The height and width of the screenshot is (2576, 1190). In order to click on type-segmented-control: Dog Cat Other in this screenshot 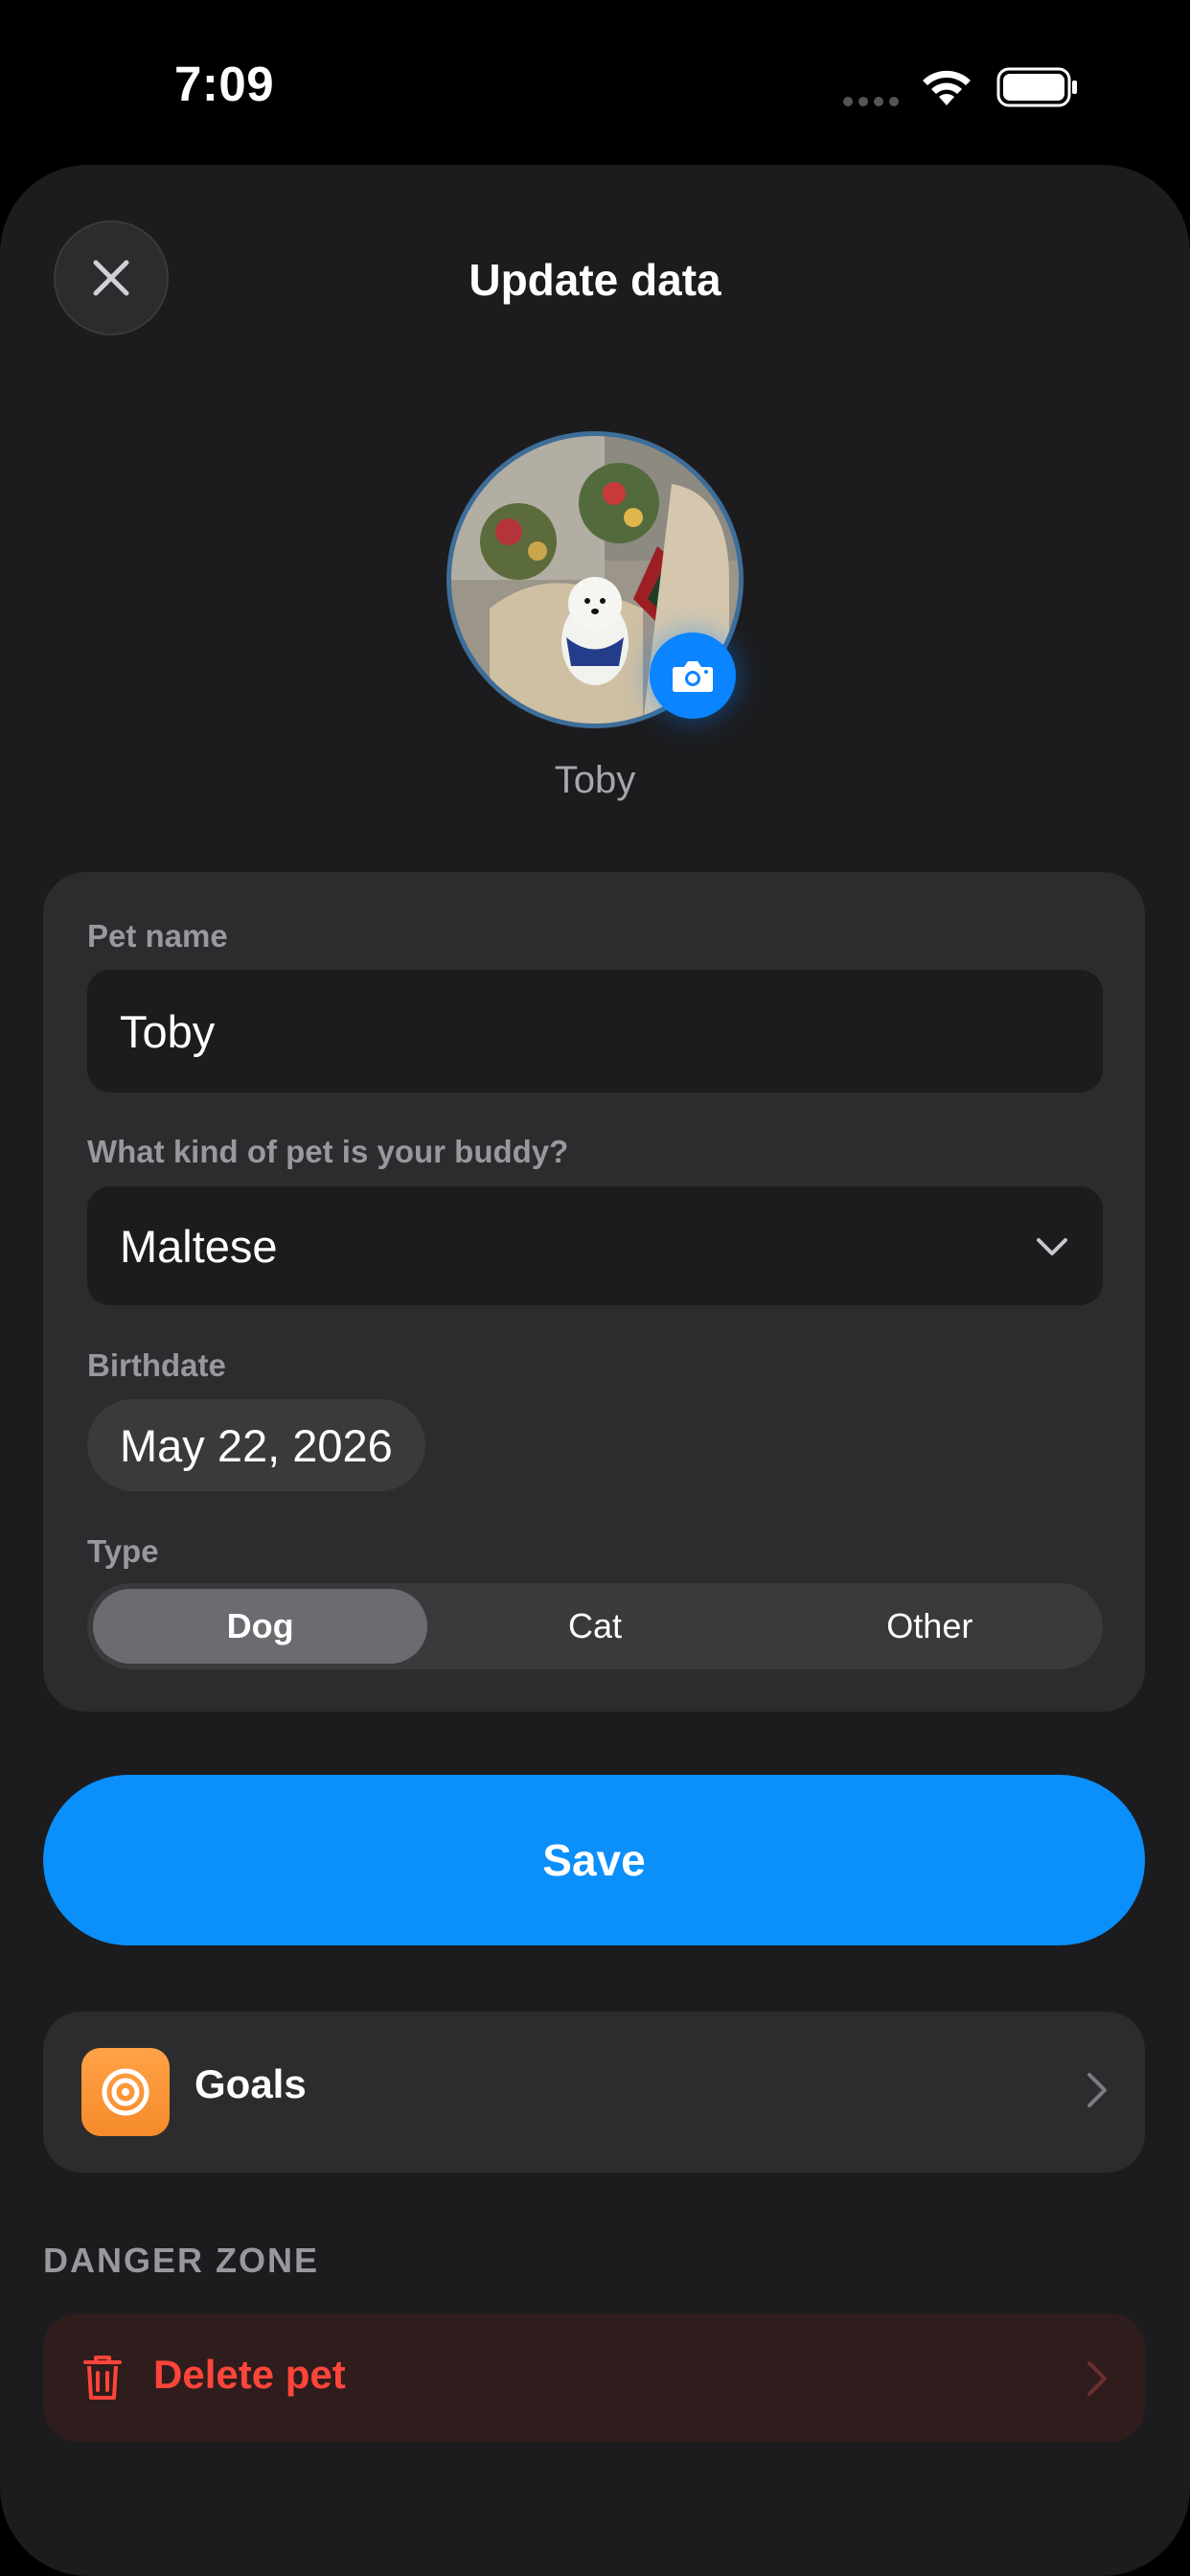, I will do `click(595, 1626)`.